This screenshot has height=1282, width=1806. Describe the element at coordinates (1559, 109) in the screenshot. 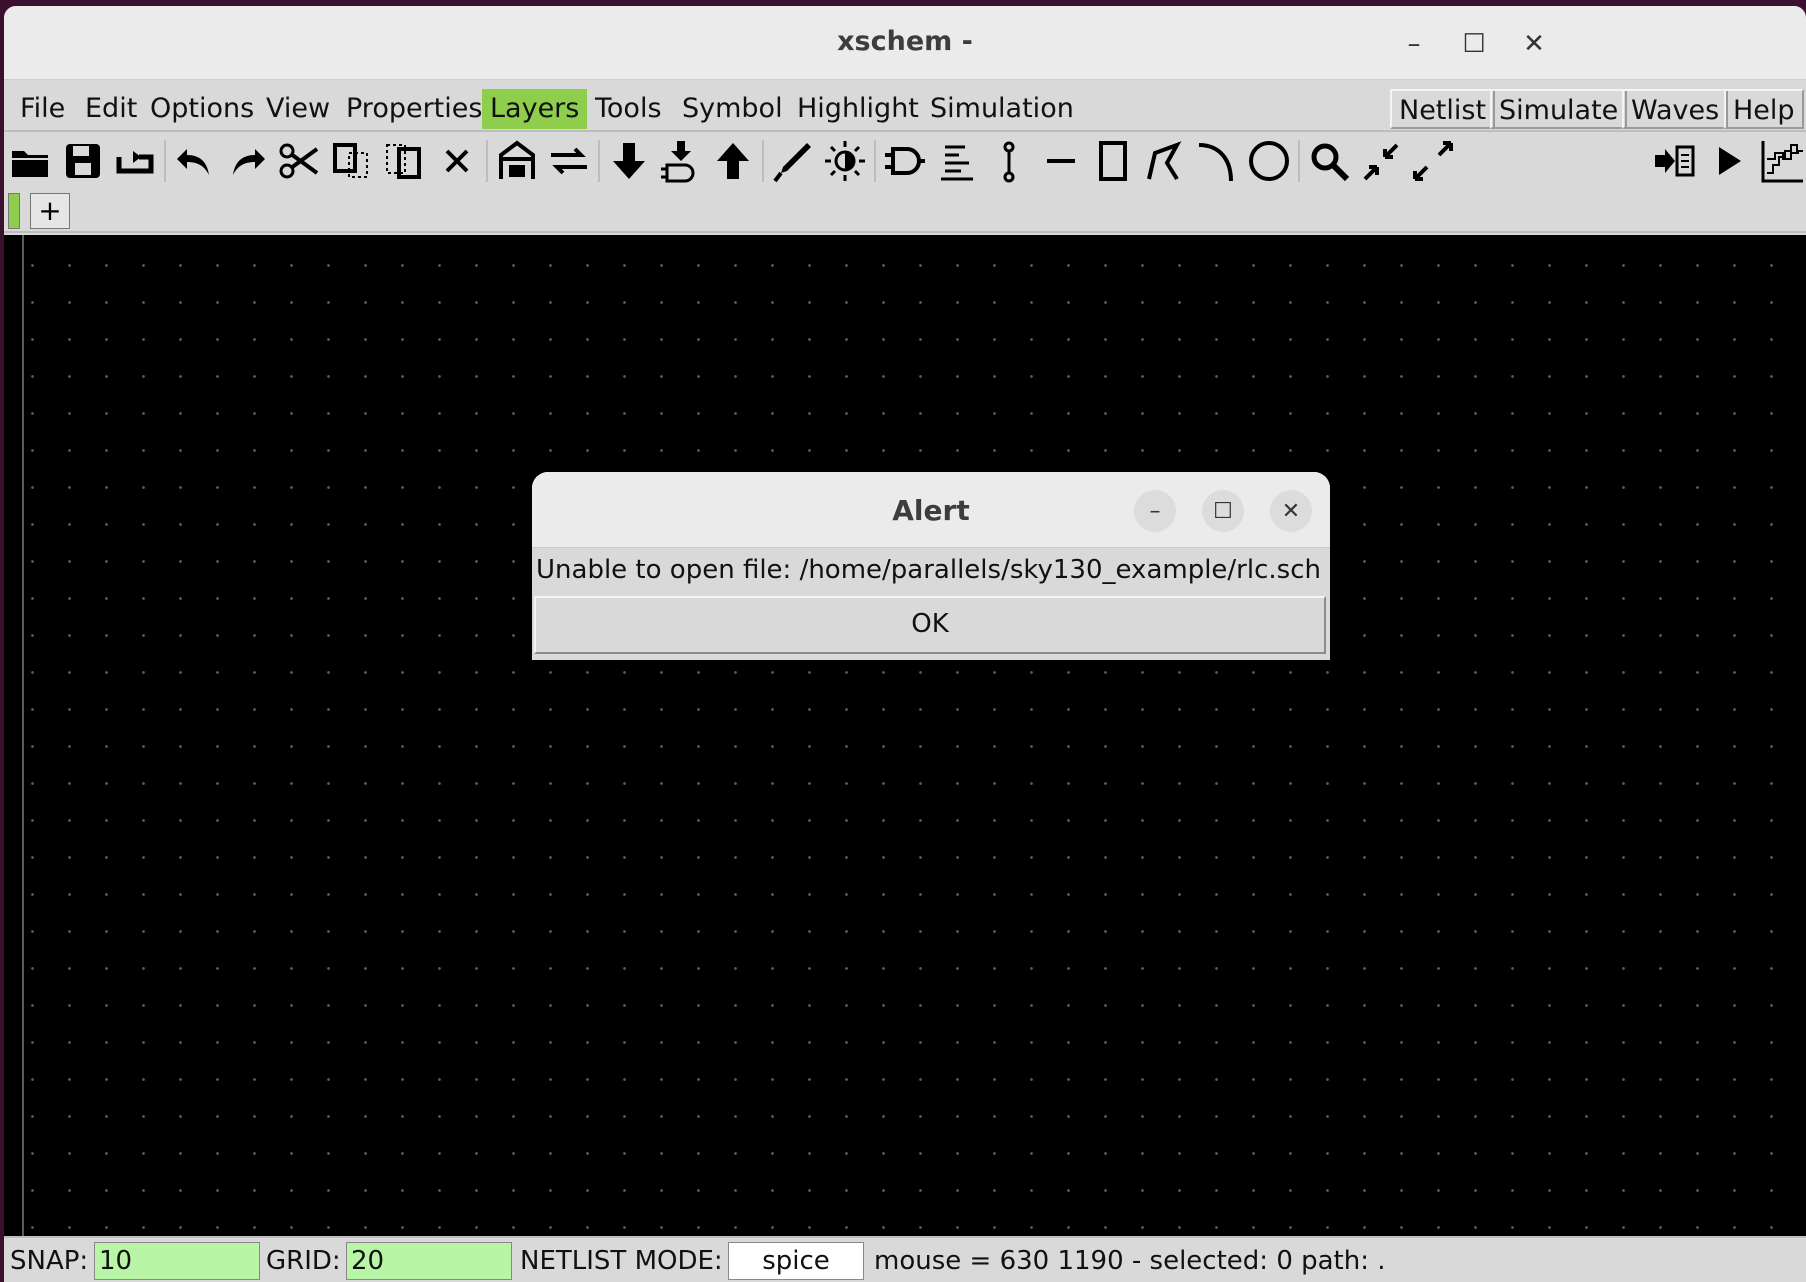

I see `menu-simulate: Simulate` at that location.